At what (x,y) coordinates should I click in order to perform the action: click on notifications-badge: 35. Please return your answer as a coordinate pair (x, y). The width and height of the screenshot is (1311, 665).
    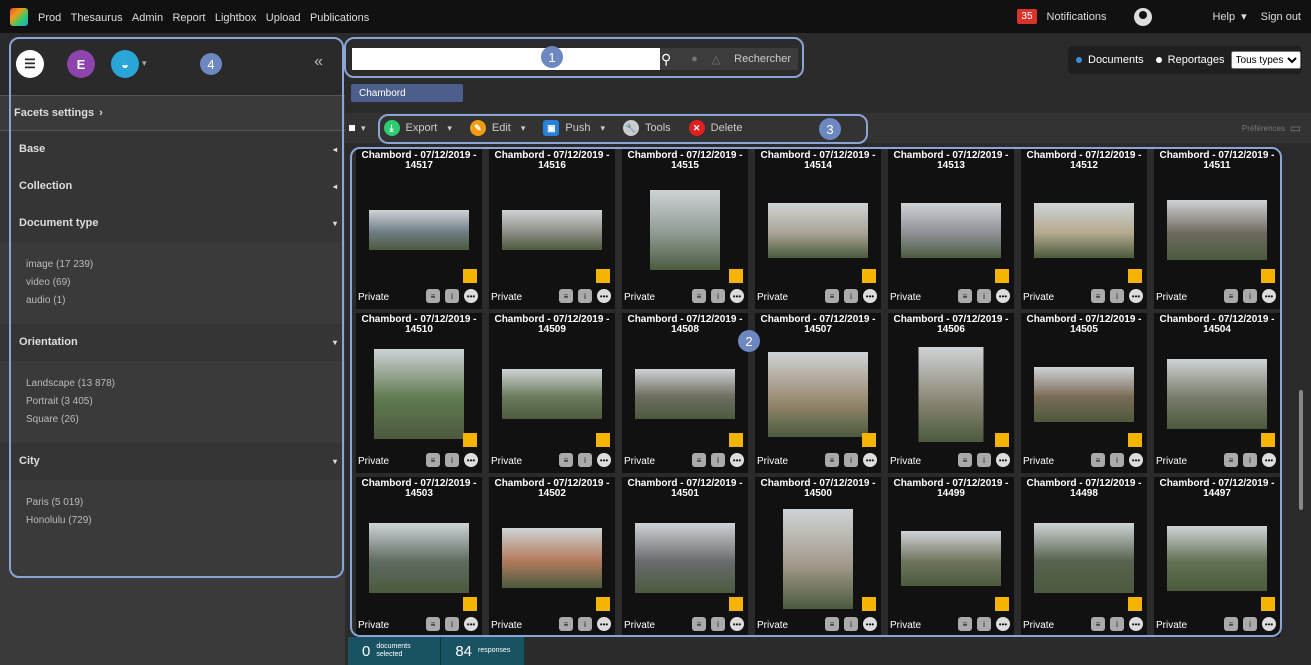
    Looking at the image, I should click on (1027, 16).